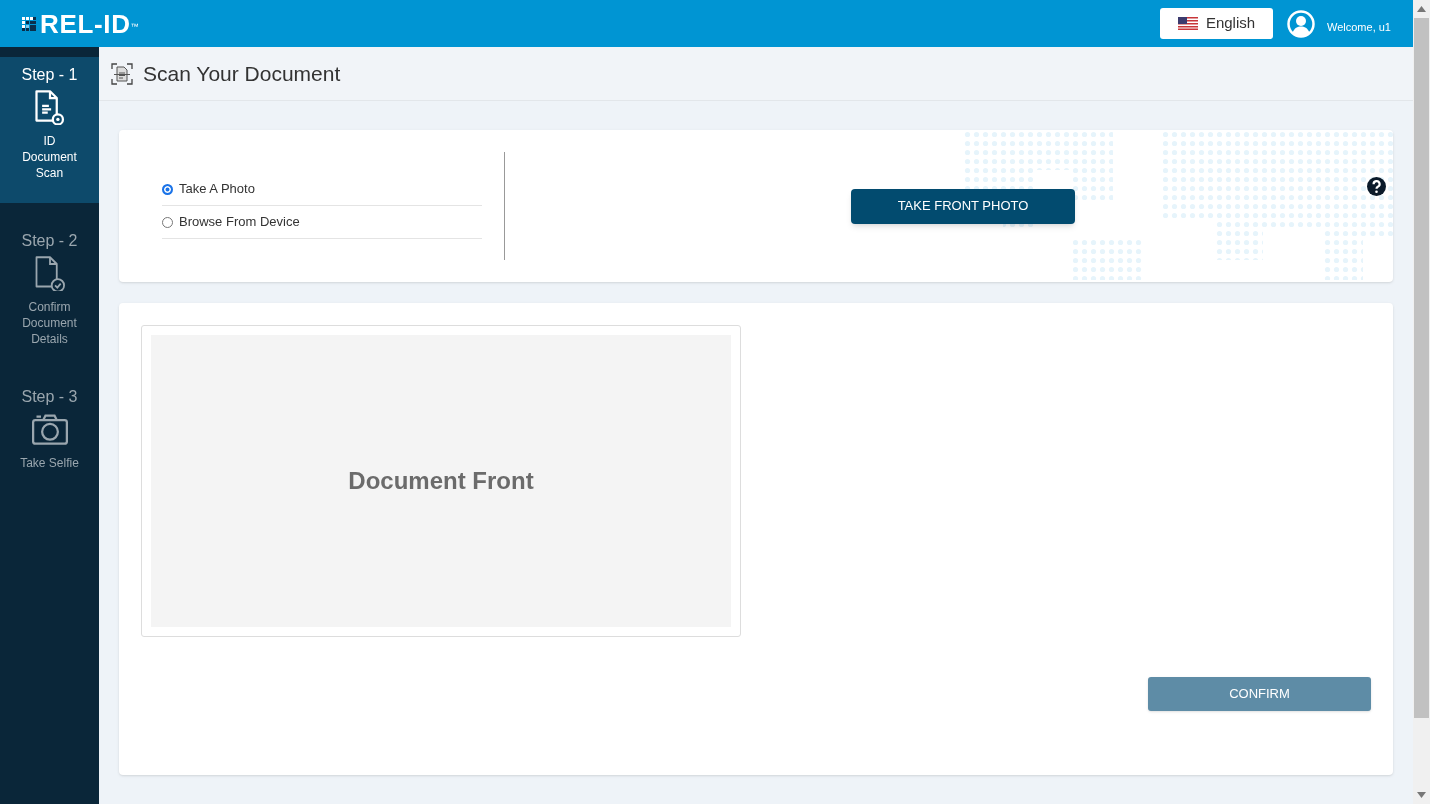 The image size is (1430, 804). Describe the element at coordinates (1187, 23) in the screenshot. I see `flag-icon` at that location.